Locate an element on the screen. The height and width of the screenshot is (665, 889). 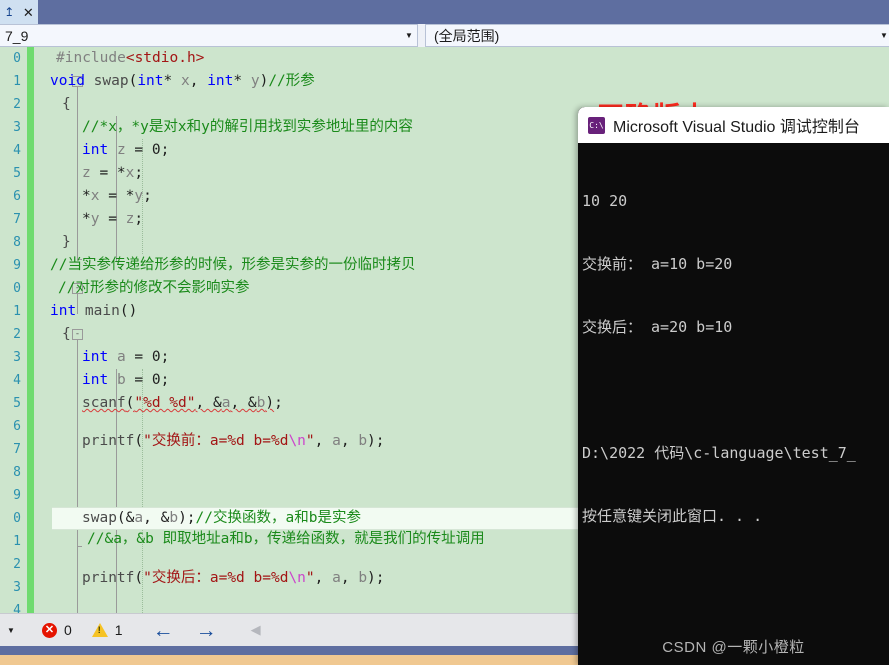
console-title-bar: C:\ Microsoft Visual Studio 调试控制台 is located at coordinates (733, 125).